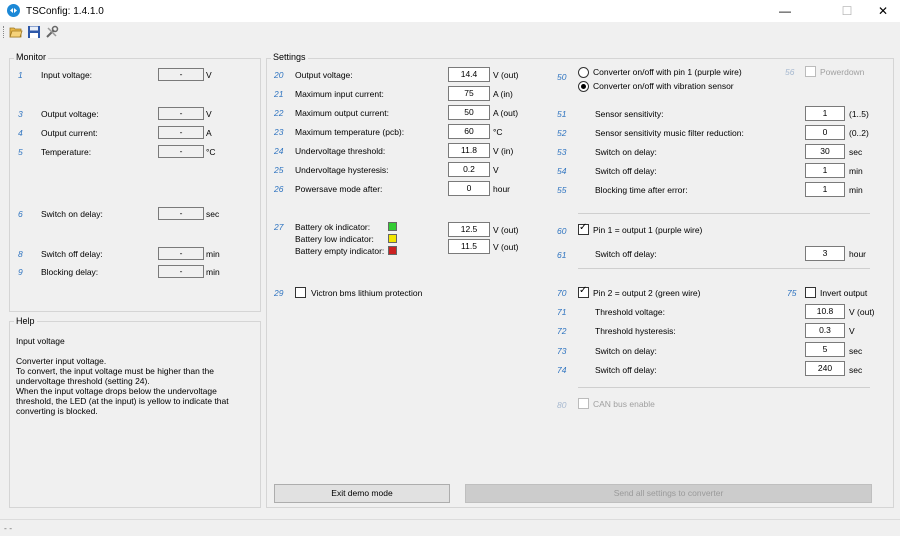 Image resolution: width=900 pixels, height=536 pixels. I want to click on victron-checkbox, so click(300, 292).